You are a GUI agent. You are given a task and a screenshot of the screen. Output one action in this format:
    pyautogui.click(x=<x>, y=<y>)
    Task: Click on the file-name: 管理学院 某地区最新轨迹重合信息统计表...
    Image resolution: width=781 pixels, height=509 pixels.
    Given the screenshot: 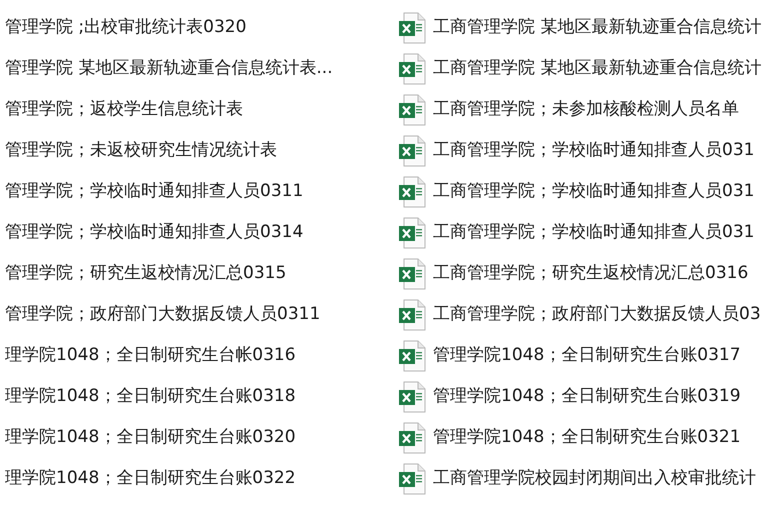 What is the action you would take?
    pyautogui.click(x=169, y=68)
    